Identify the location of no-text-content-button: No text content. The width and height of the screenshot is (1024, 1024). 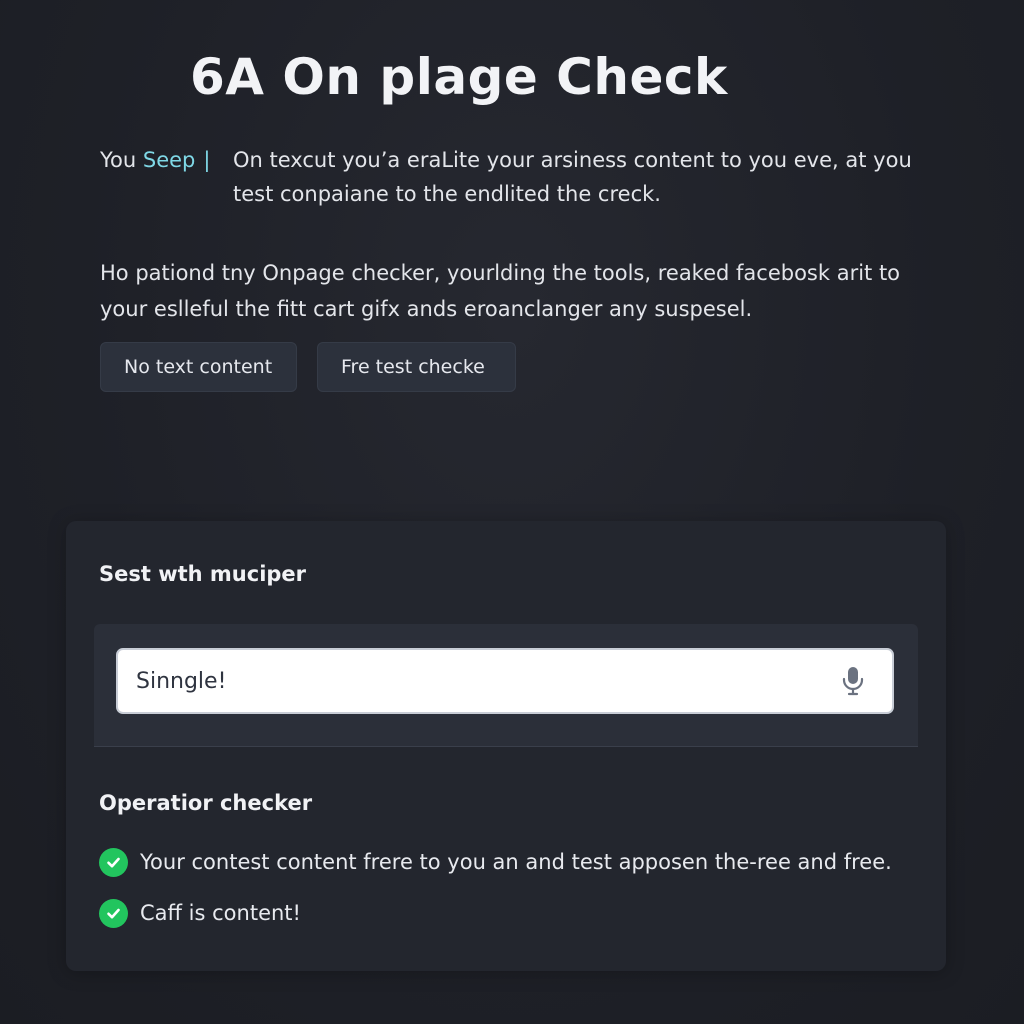
(198, 367).